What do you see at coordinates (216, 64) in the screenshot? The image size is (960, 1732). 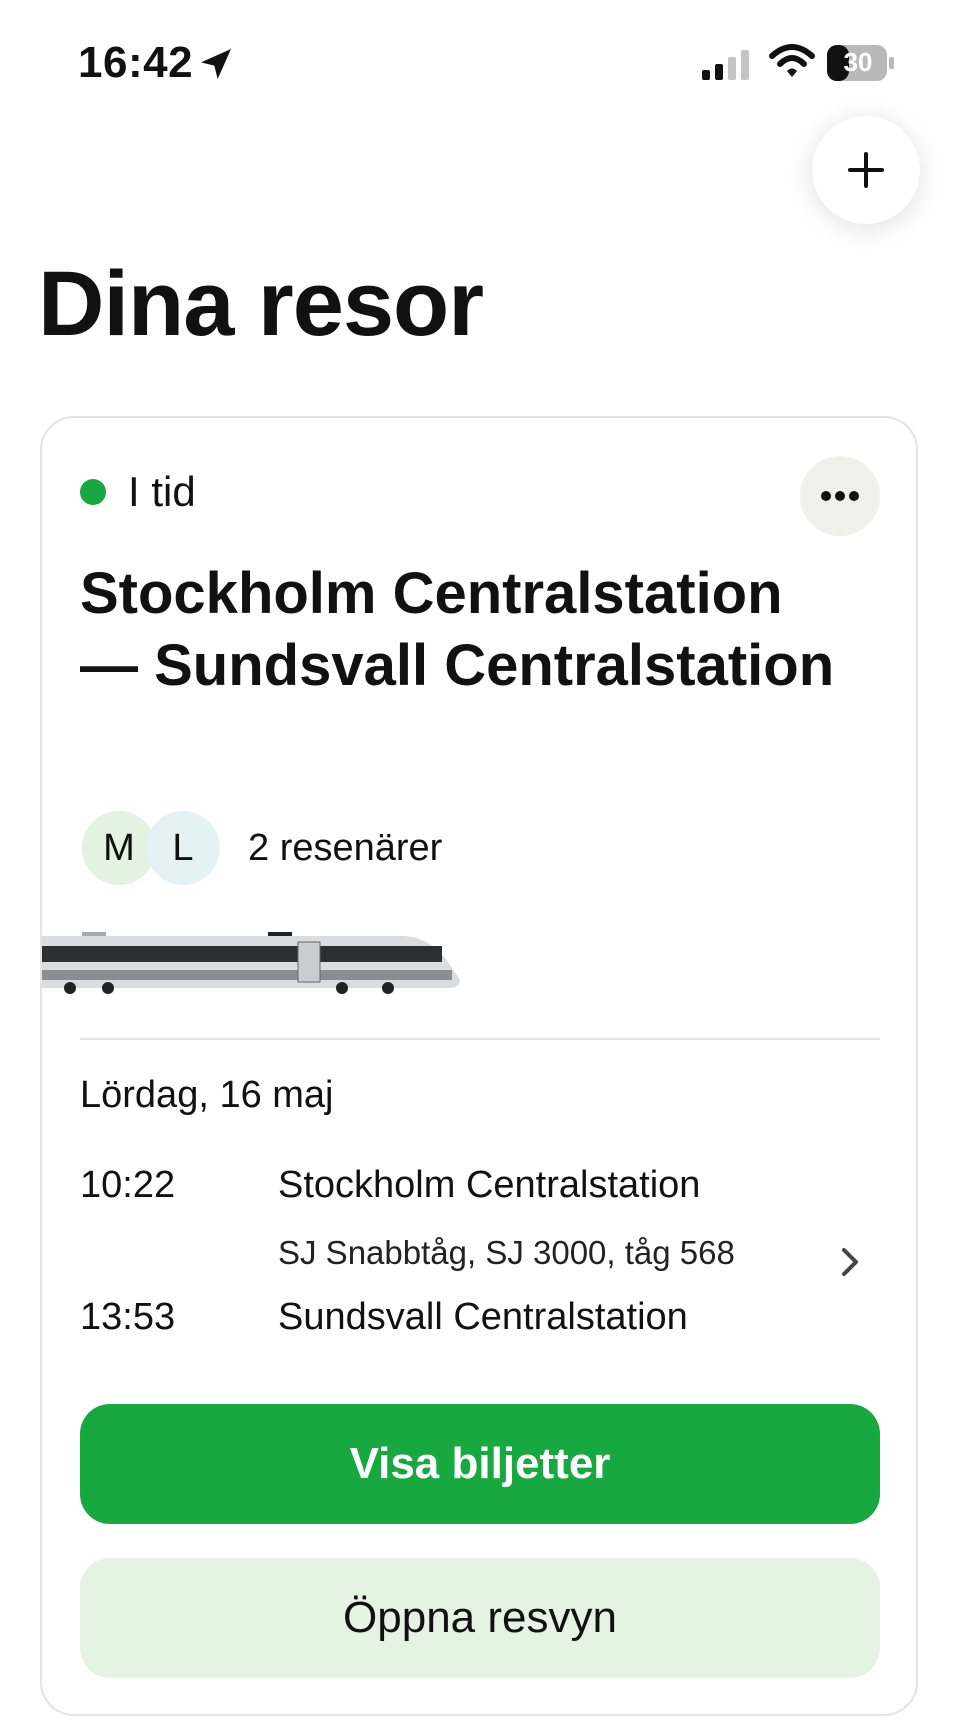 I see `location-arrow-icon` at bounding box center [216, 64].